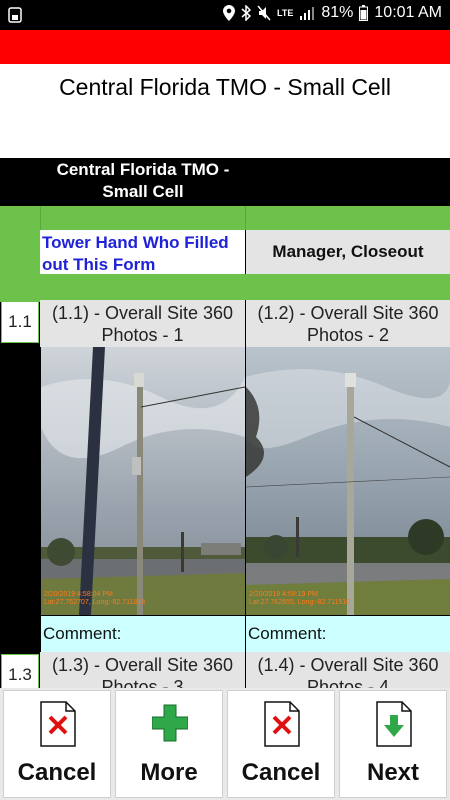  Describe the element at coordinates (82, 633) in the screenshot. I see `comment-label-1: Comment:` at that location.